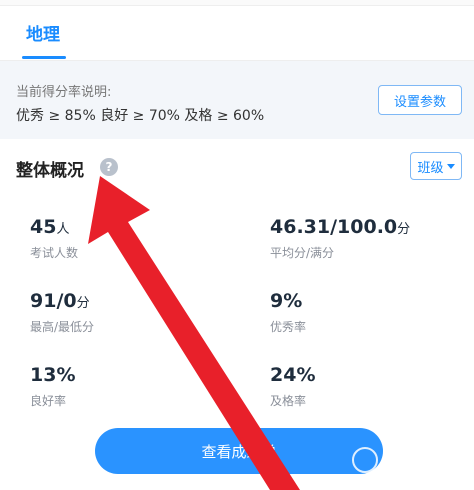 Image resolution: width=474 pixels, height=490 pixels. Describe the element at coordinates (44, 57) in the screenshot. I see `tab-active-indicator` at that location.